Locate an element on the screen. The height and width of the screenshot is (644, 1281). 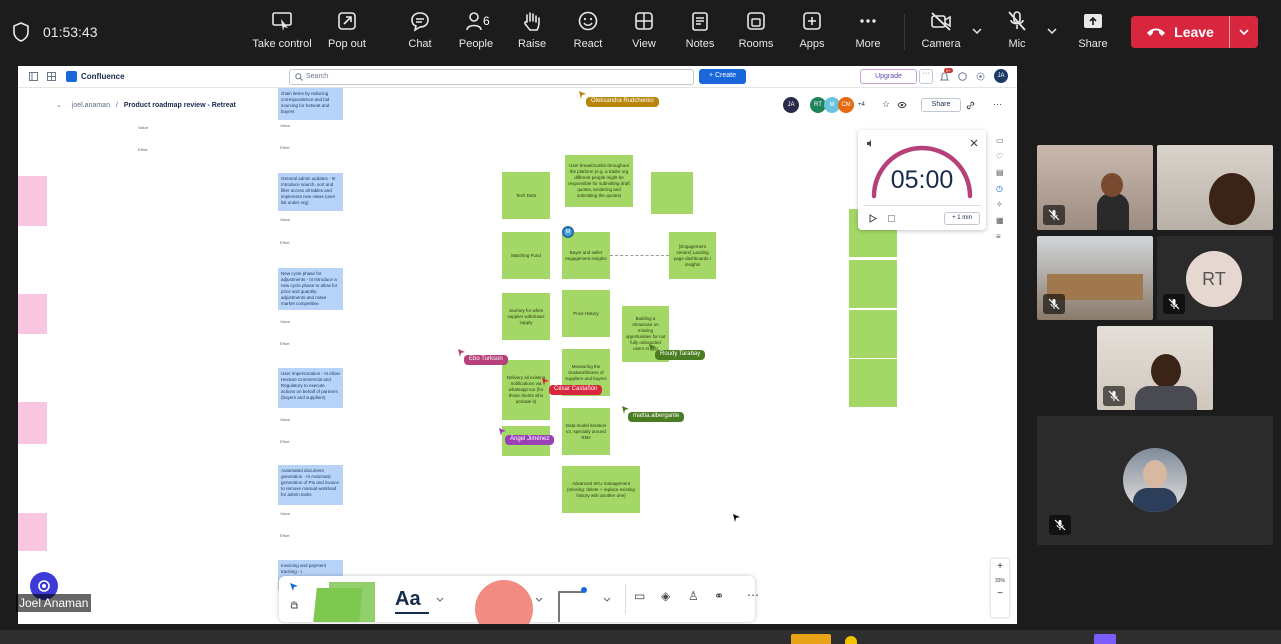
more-actions-button: ··· is located at coordinates (926, 76).